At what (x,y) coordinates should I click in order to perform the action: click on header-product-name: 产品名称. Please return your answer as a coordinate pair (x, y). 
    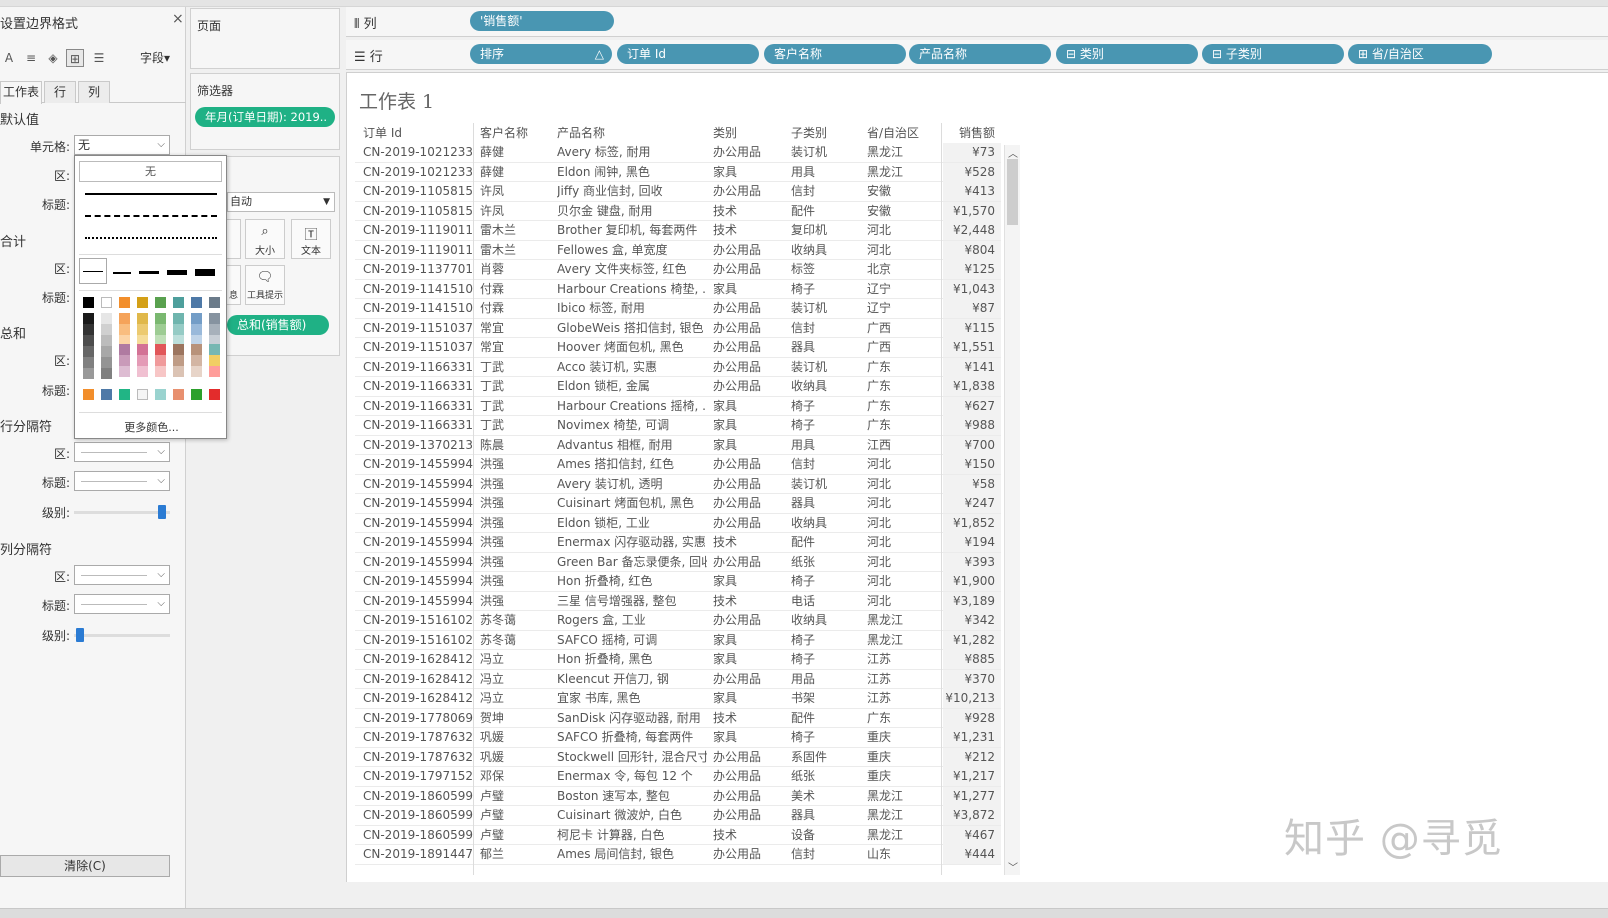
    Looking at the image, I should click on (581, 133).